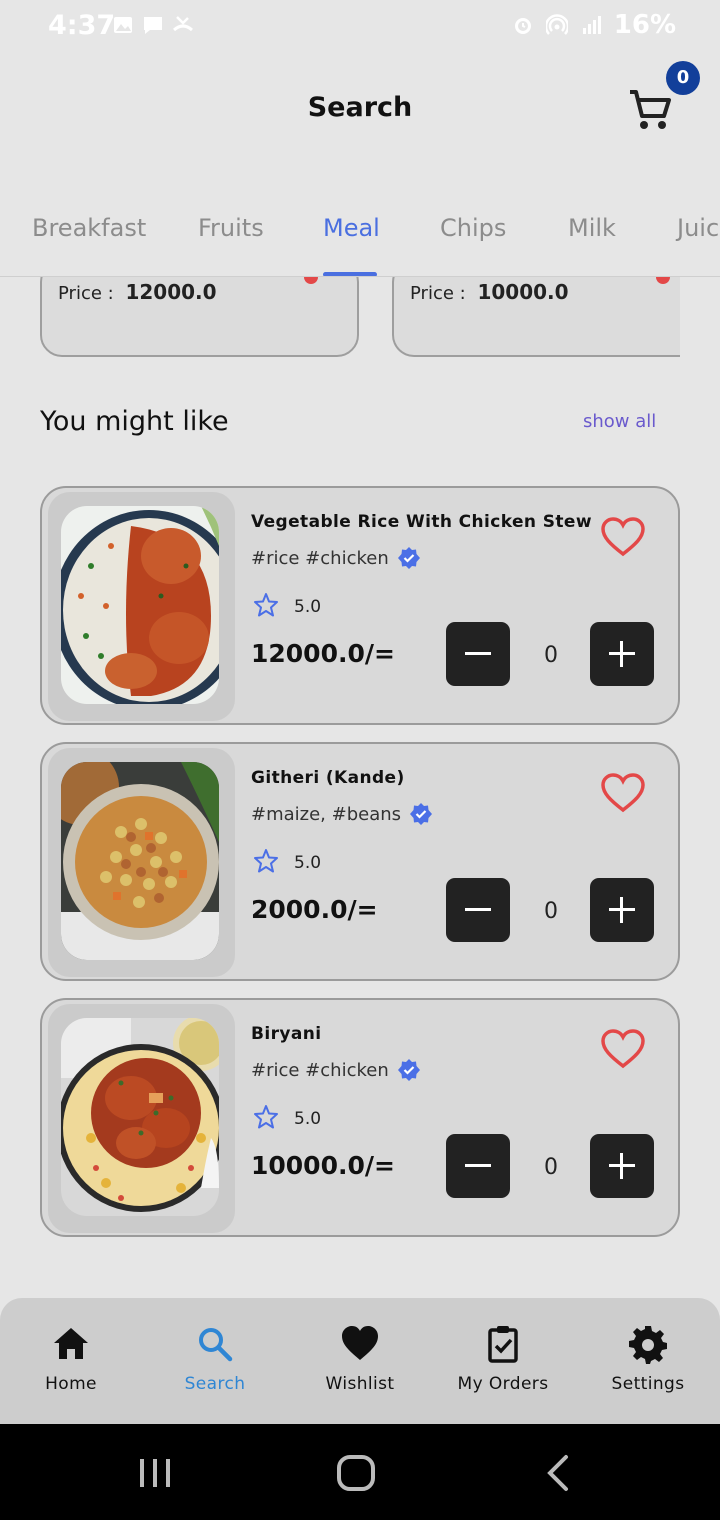 The image size is (720, 1520). What do you see at coordinates (323, 1165) in the screenshot?
I see `product-price: 10000.0/=` at bounding box center [323, 1165].